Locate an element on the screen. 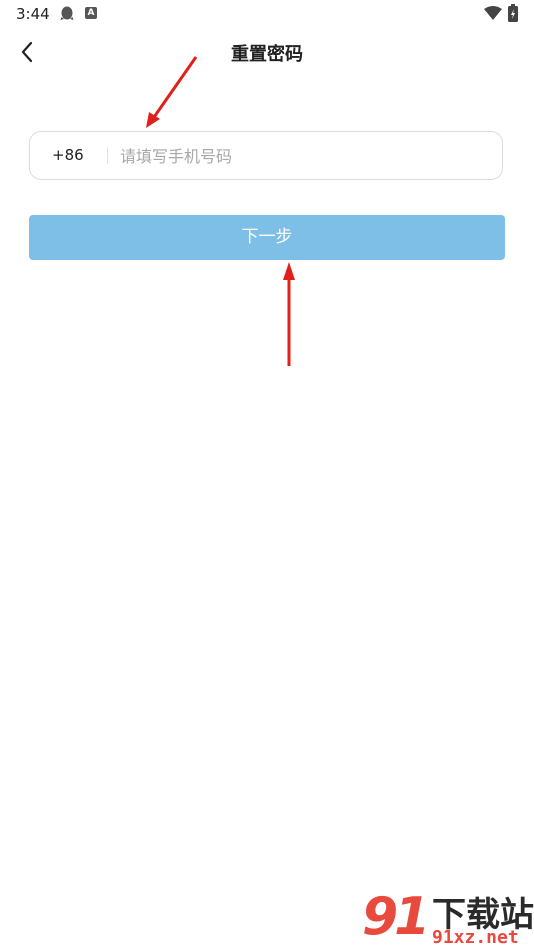 The width and height of the screenshot is (534, 950). phone-field: +86 is located at coordinates (266, 155).